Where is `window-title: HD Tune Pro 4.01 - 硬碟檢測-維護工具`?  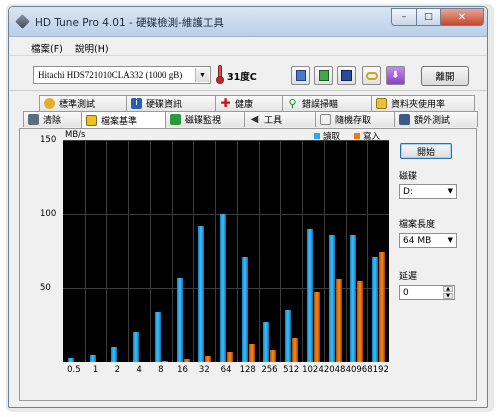 window-title: HD Tune Pro 4.01 - 硬碟檢測-維護工具 is located at coordinates (129, 23).